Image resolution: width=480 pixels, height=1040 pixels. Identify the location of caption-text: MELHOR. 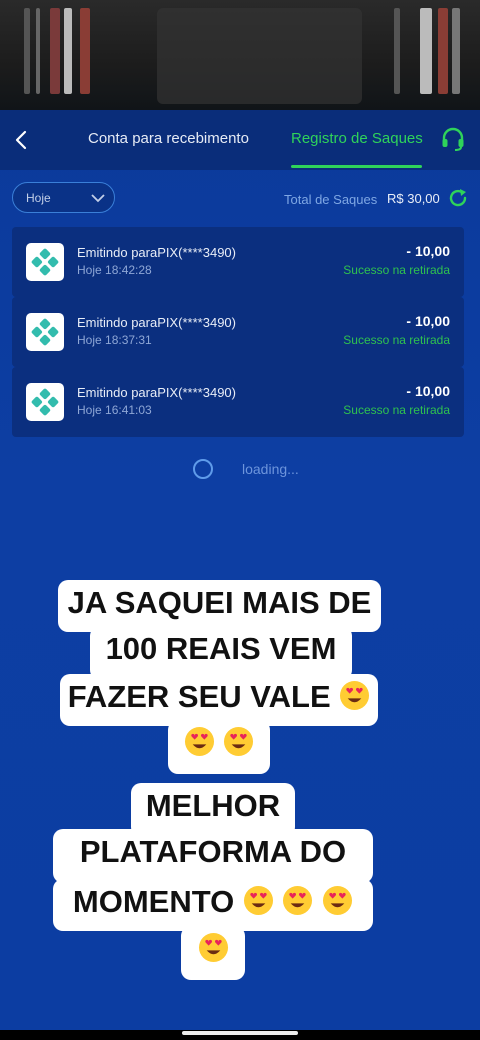
(213, 805).